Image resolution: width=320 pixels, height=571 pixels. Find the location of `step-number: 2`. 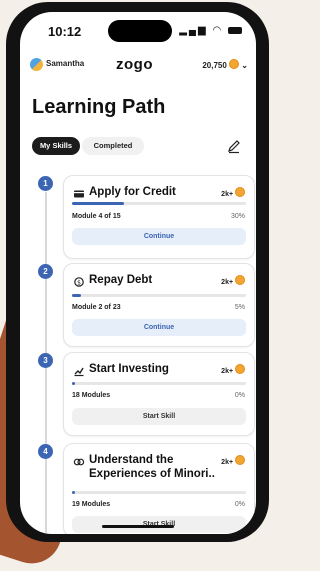

step-number: 2 is located at coordinates (45, 271).